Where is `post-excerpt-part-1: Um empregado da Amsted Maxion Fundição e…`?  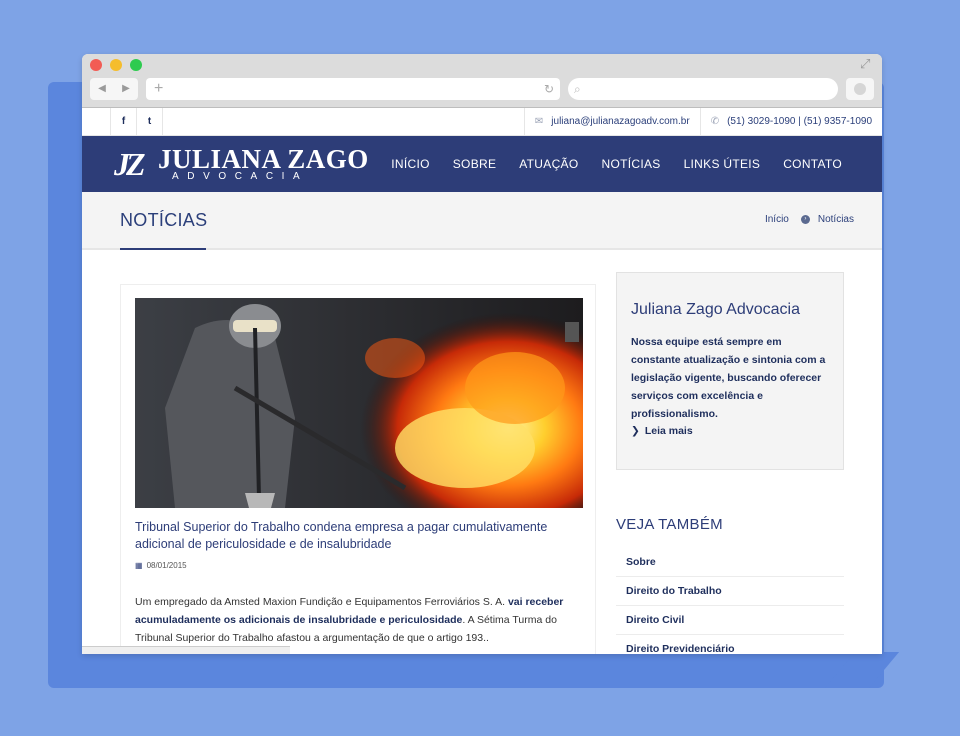
post-excerpt-part-1: Um empregado da Amsted Maxion Fundição e… is located at coordinates (321, 602).